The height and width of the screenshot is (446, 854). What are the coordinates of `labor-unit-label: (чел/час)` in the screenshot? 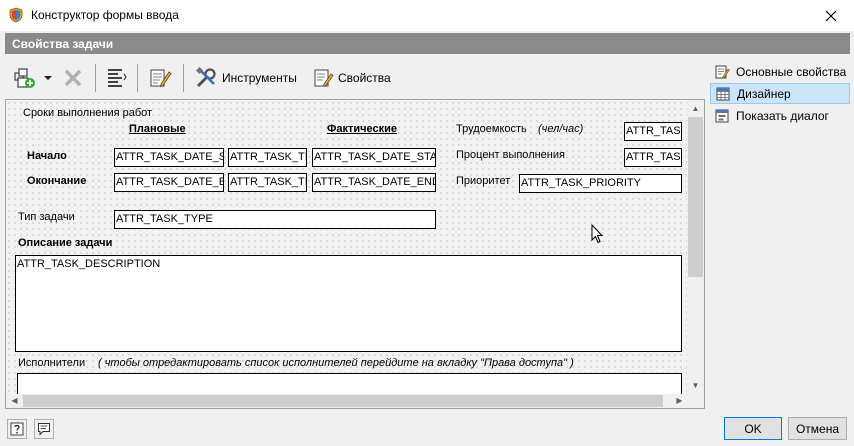 It's located at (561, 129).